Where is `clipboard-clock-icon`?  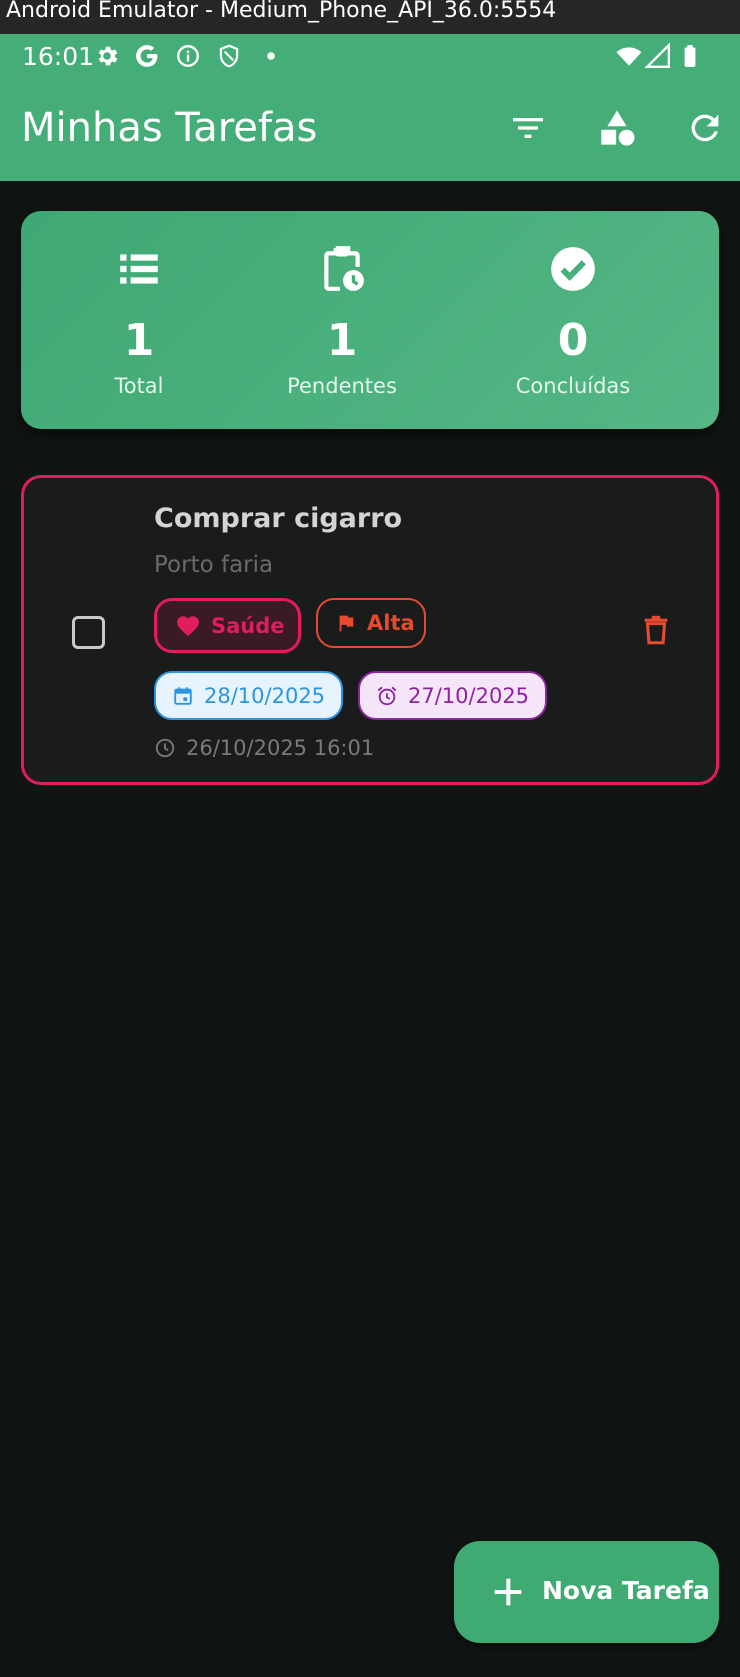
clipboard-clock-icon is located at coordinates (344, 268).